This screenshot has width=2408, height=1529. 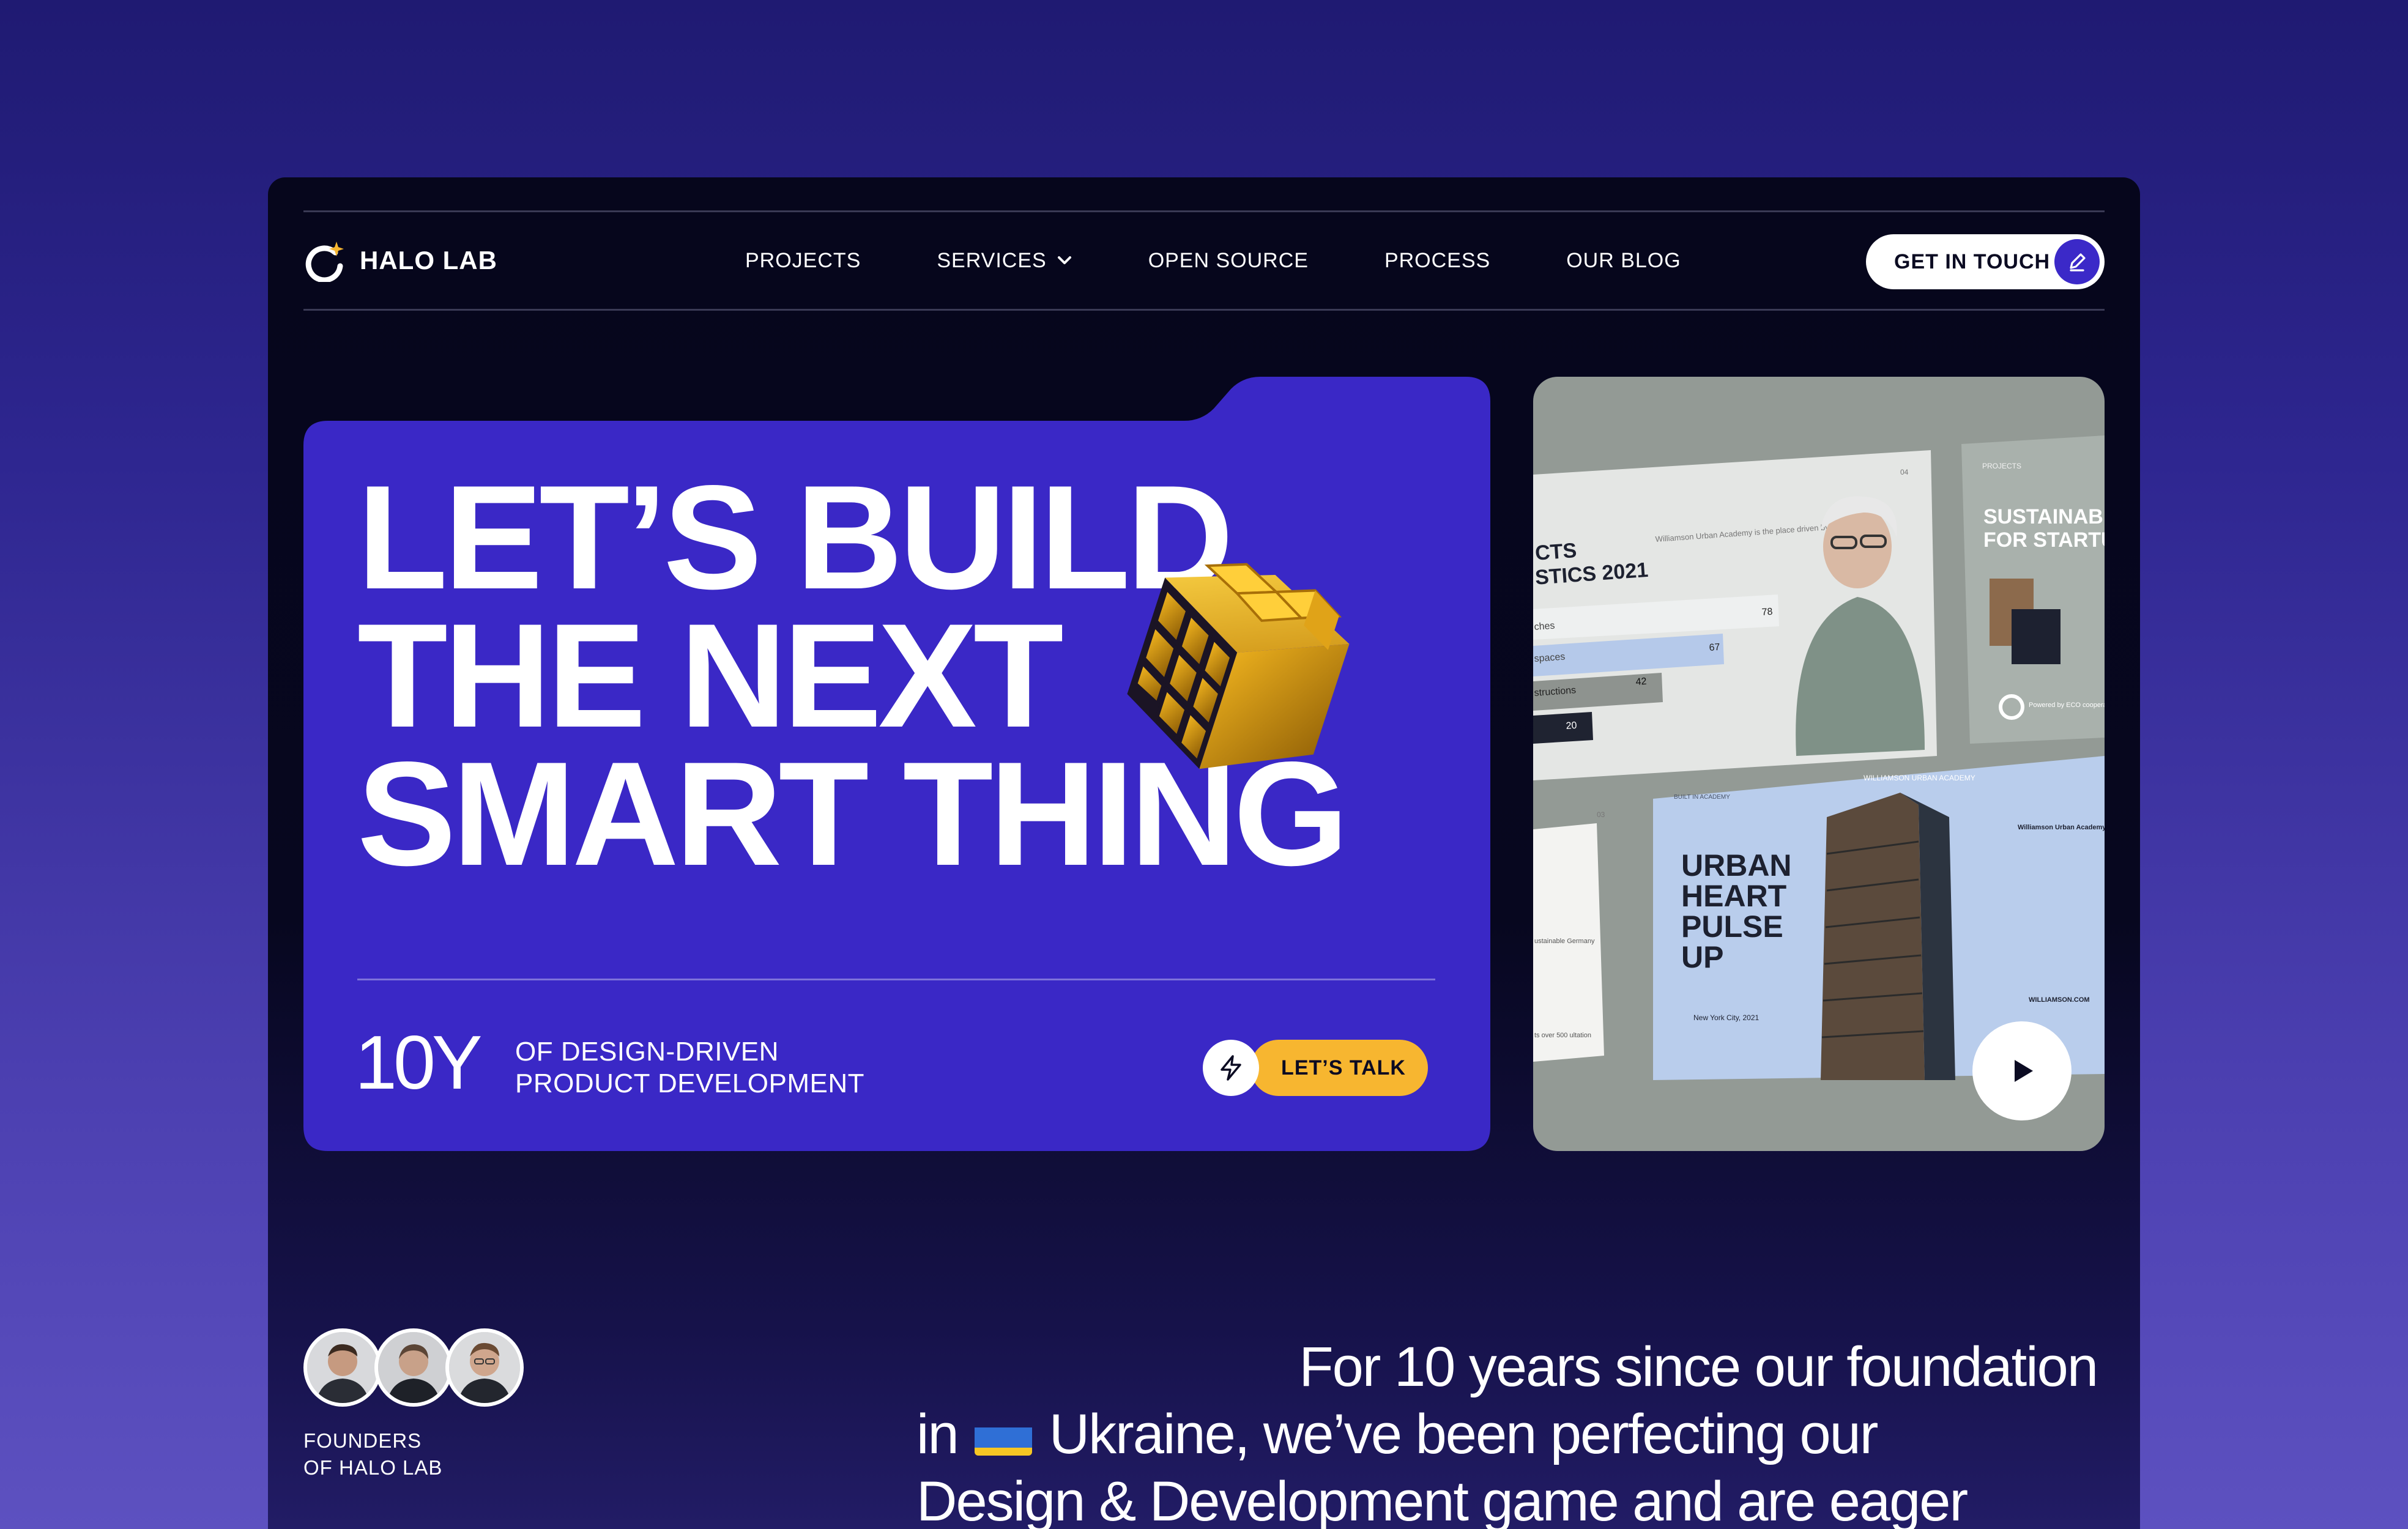 What do you see at coordinates (1736, 865) in the screenshot?
I see `card3-heading-line-1: URBAN` at bounding box center [1736, 865].